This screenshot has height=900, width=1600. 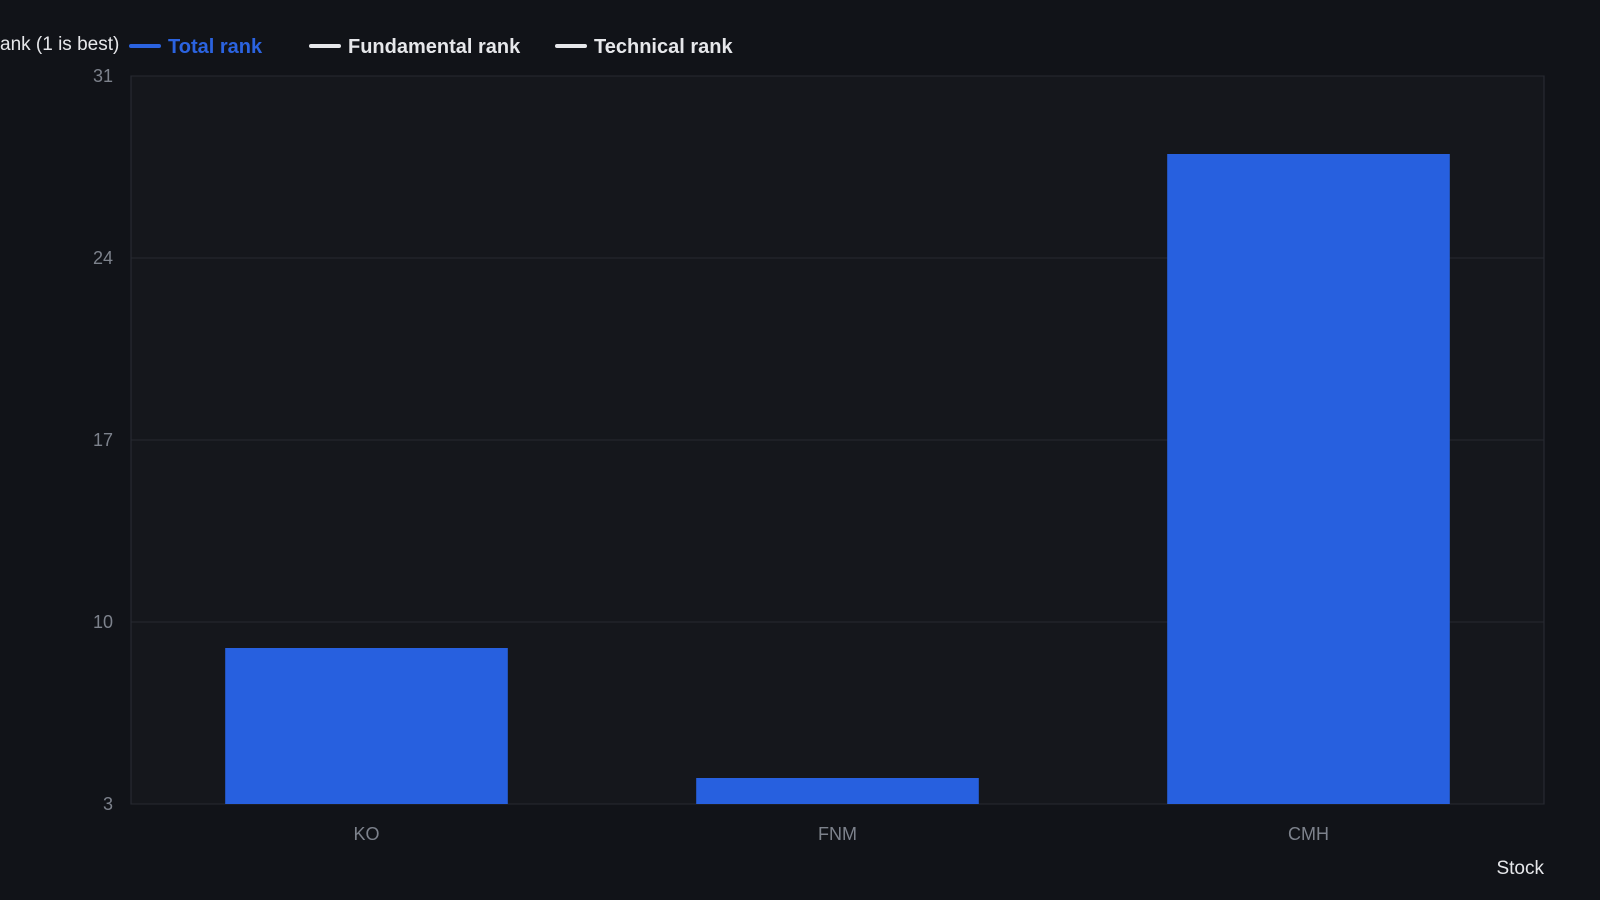 I want to click on y-axis-ticks: 3 10 17 24 31, so click(x=103, y=440).